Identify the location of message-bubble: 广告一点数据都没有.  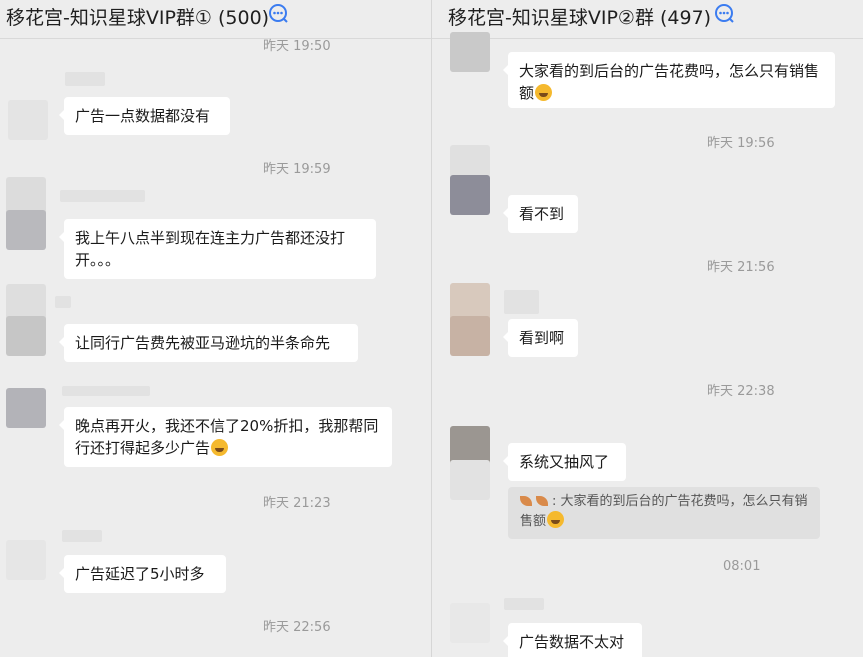
(144, 116).